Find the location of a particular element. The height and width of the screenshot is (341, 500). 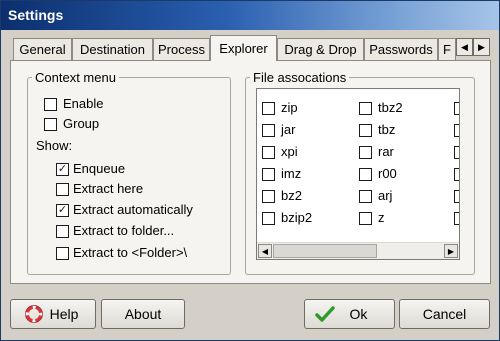

tab-process: Process is located at coordinates (181, 49).